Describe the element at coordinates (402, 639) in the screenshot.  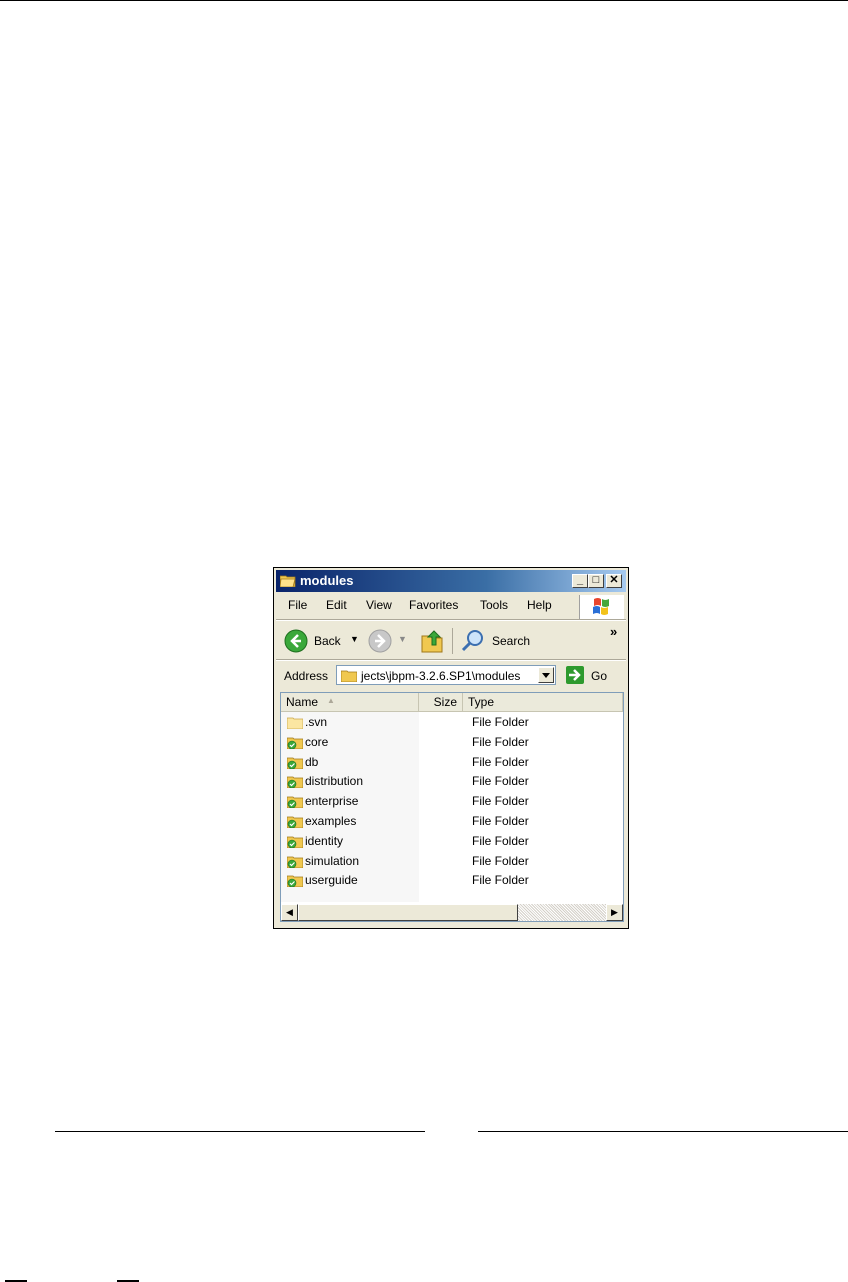
I see `forward-dropdown-icon: ▼` at that location.